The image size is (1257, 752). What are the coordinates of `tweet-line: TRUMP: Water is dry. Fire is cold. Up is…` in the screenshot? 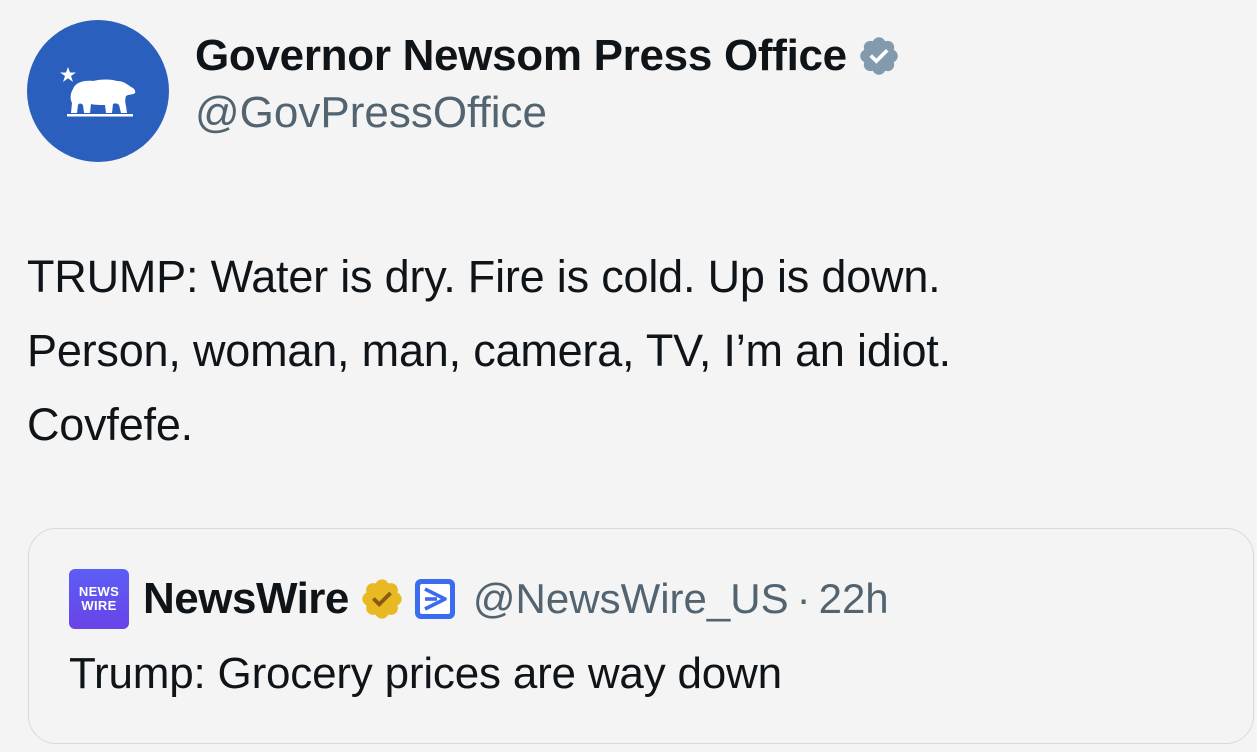 It's located at (484, 276).